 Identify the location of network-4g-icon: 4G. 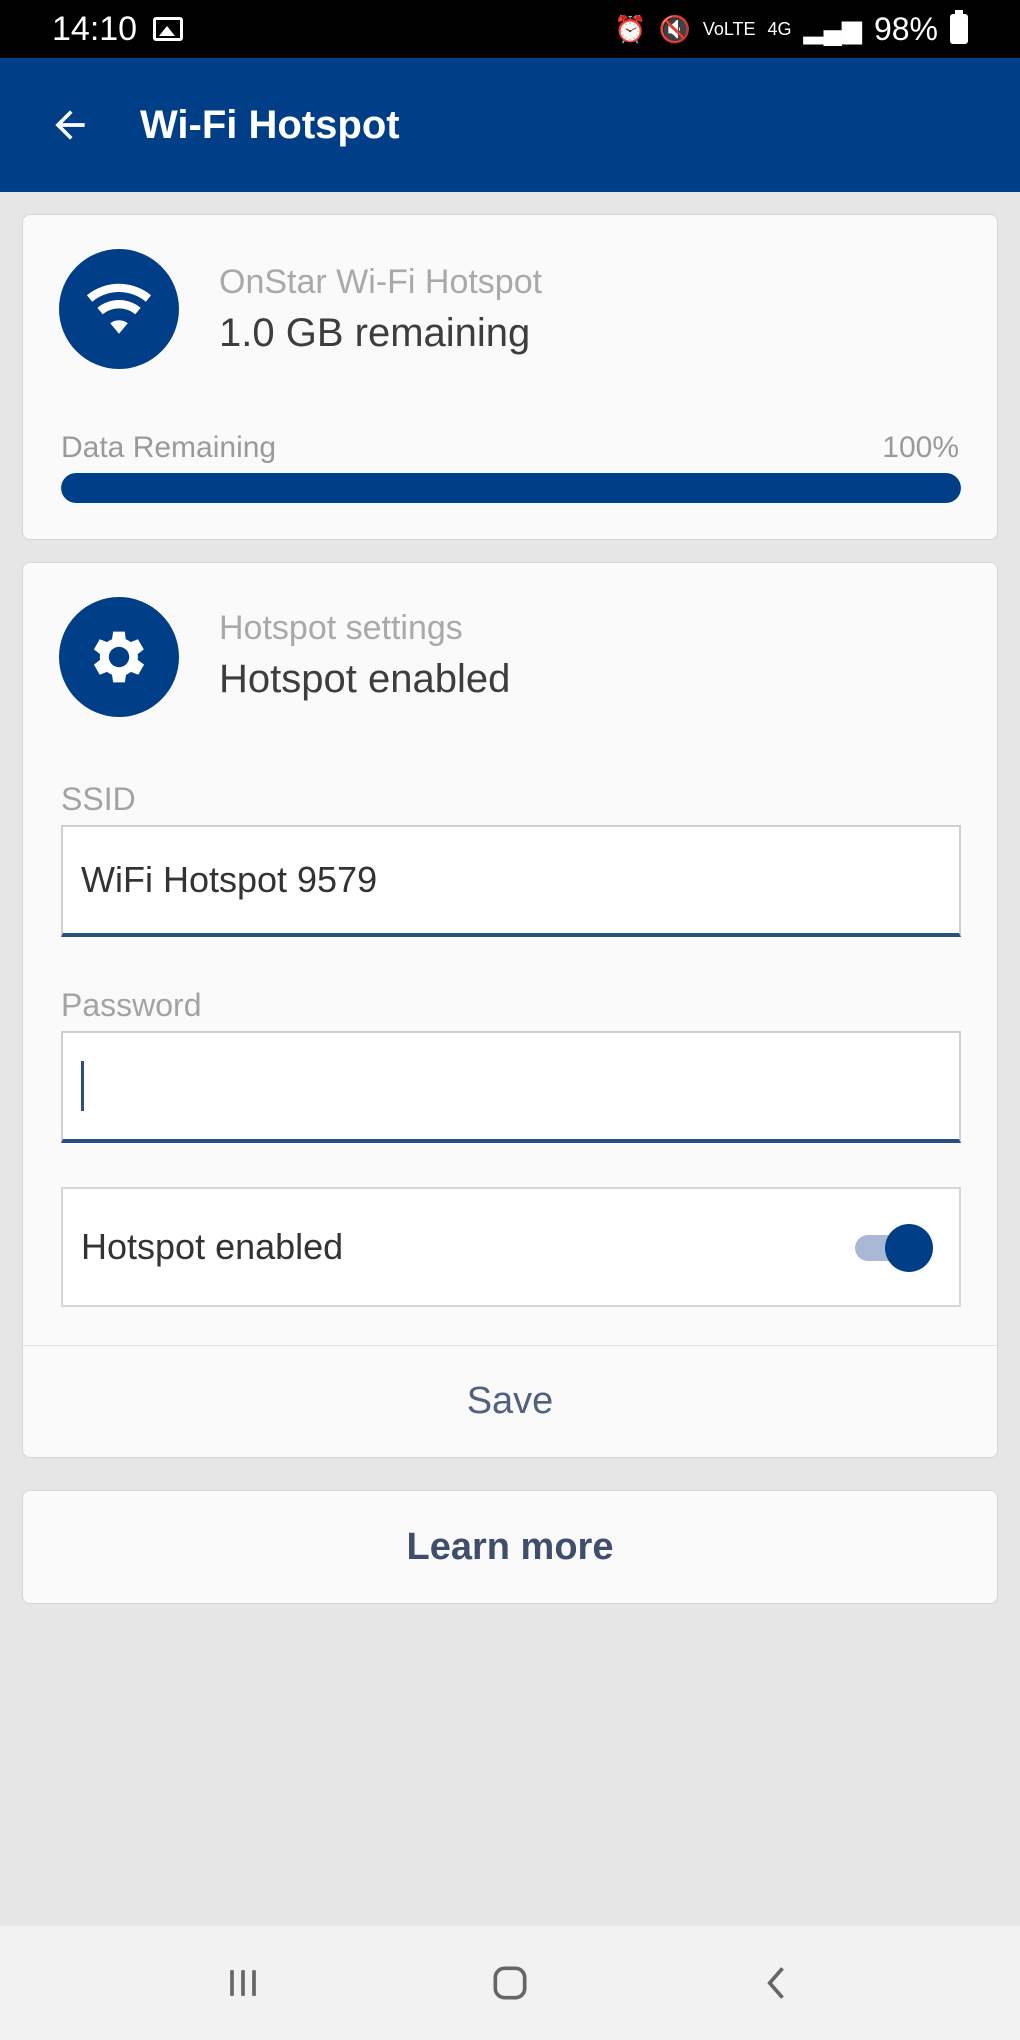
(779, 28).